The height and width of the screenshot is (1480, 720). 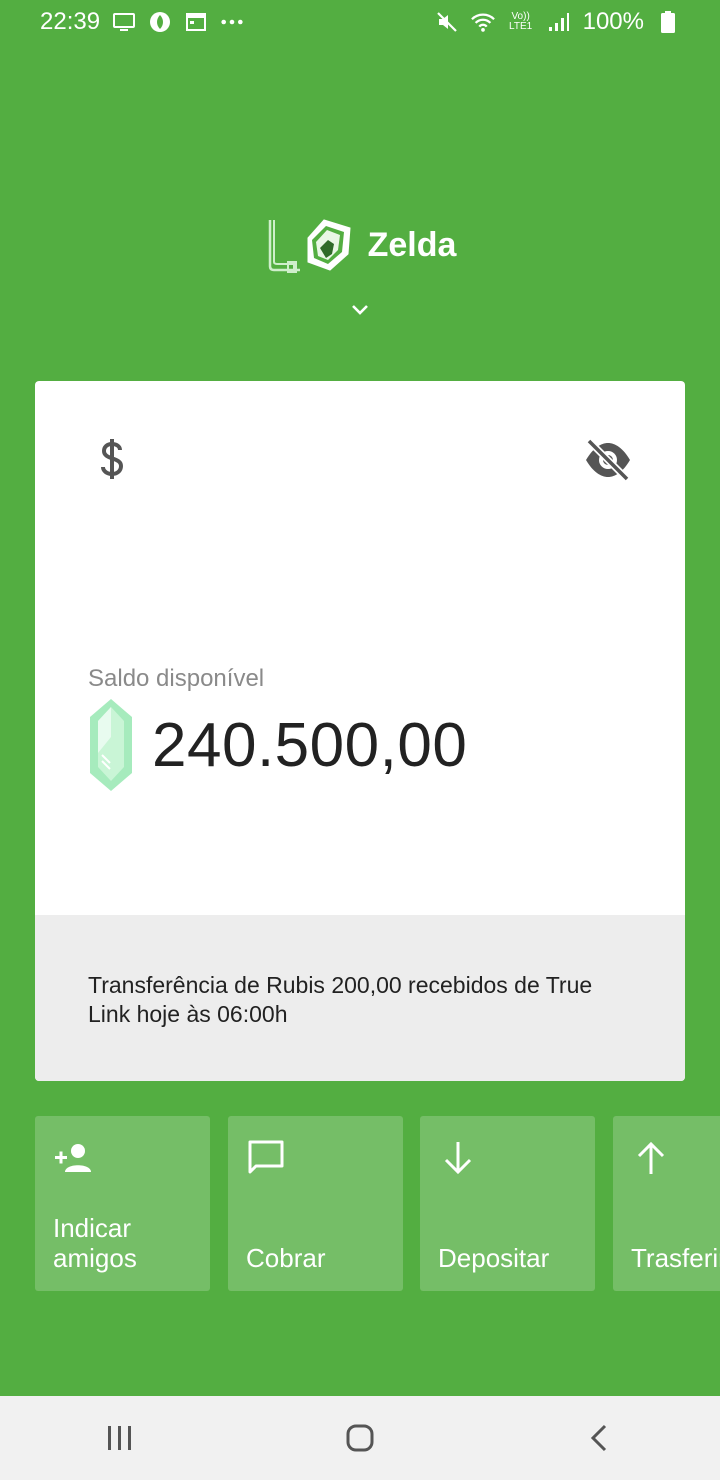 What do you see at coordinates (142, 22) in the screenshot?
I see `status-left: 22:39` at bounding box center [142, 22].